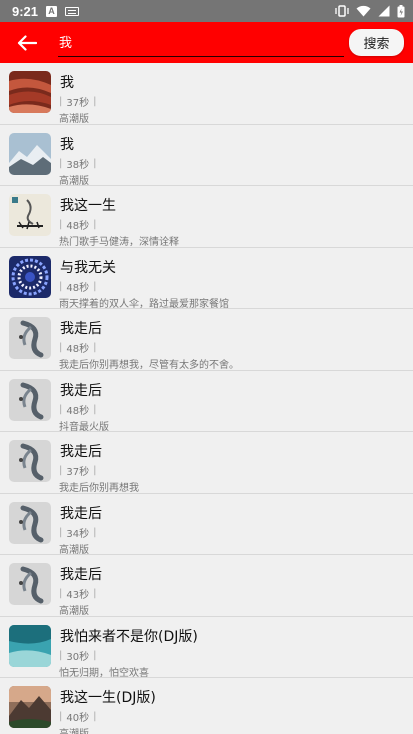 Image resolution: width=413 pixels, height=734 pixels. I want to click on song-list-item: 我走后 | 48秒 | 我走后你别再想我，尽管有太多的不舍。, so click(206, 340).